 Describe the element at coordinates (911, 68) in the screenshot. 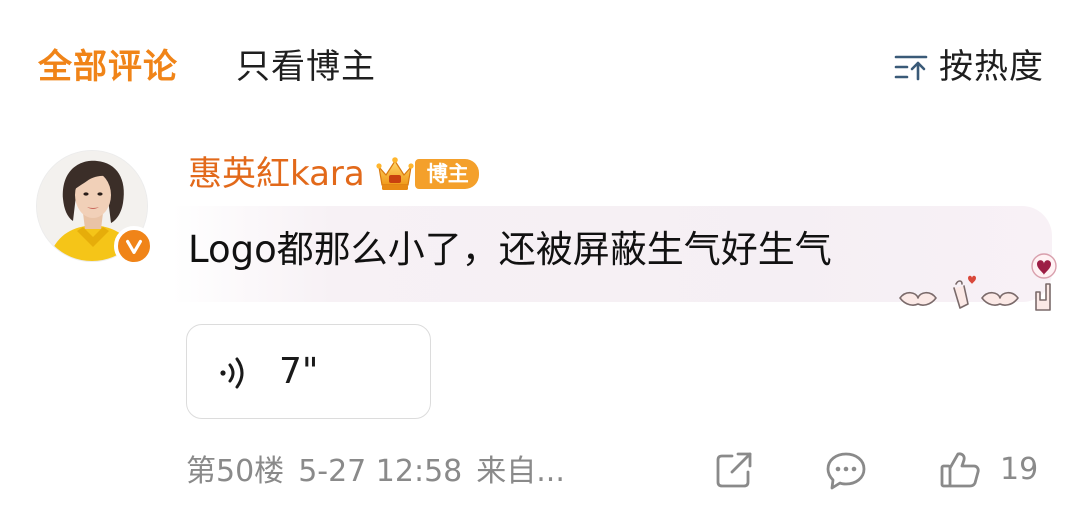

I see `sort-icon` at that location.